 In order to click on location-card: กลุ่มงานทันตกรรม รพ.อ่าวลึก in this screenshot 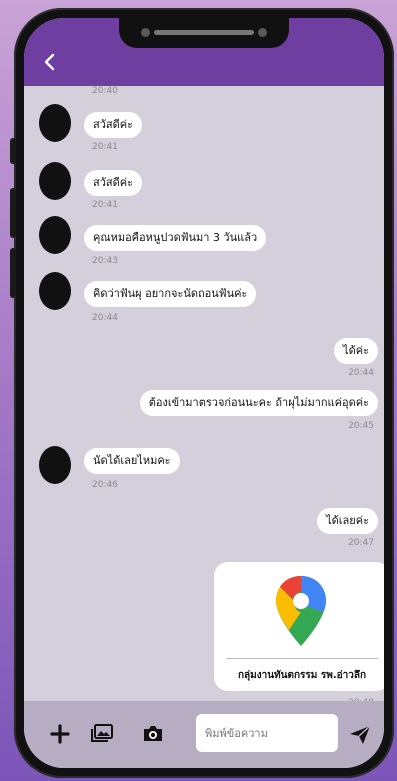, I will do `click(299, 626)`.